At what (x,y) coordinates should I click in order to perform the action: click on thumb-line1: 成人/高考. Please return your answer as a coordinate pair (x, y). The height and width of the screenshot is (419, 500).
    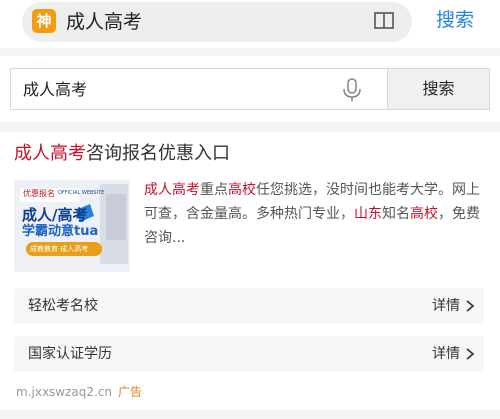
    Looking at the image, I should click on (55, 215).